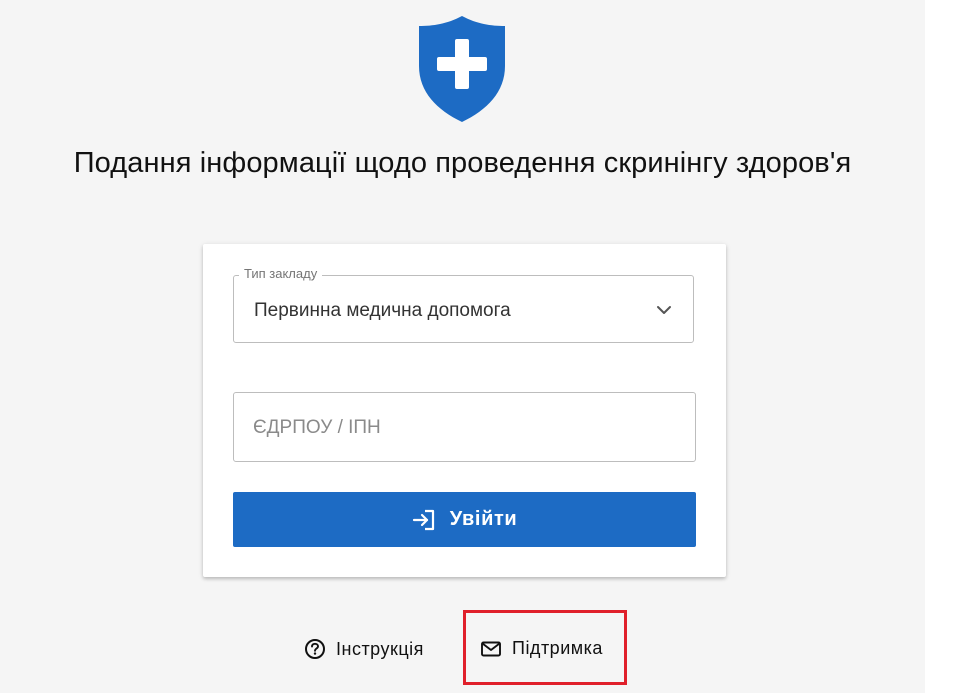 The width and height of the screenshot is (954, 693). Describe the element at coordinates (382, 310) in the screenshot. I see `facility-type-value: Первинна медична допомога` at that location.